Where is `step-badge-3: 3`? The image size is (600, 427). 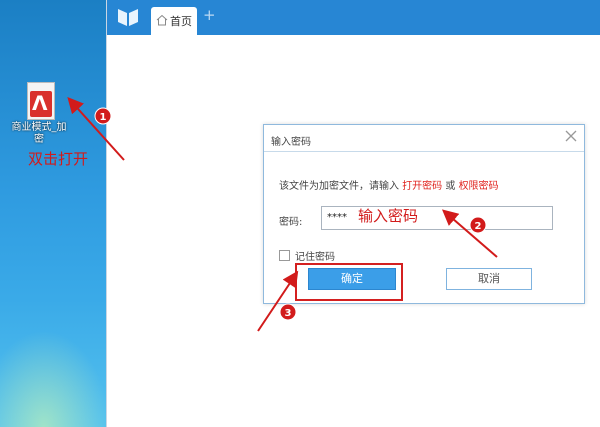
step-badge-3: 3 is located at coordinates (288, 312).